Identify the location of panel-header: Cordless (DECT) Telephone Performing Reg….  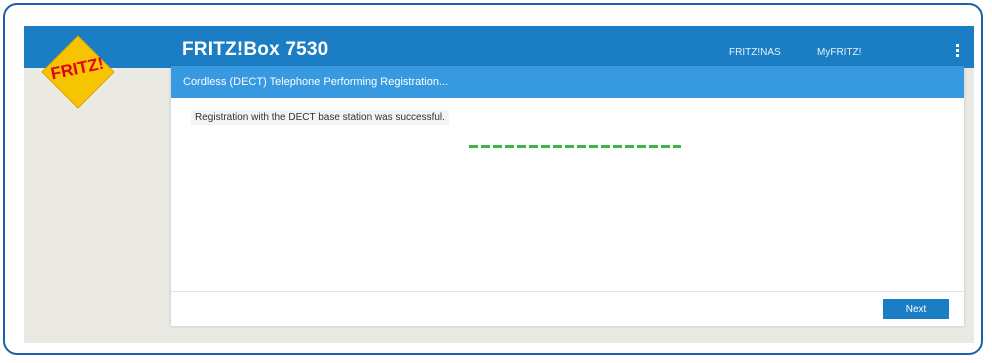
(567, 82).